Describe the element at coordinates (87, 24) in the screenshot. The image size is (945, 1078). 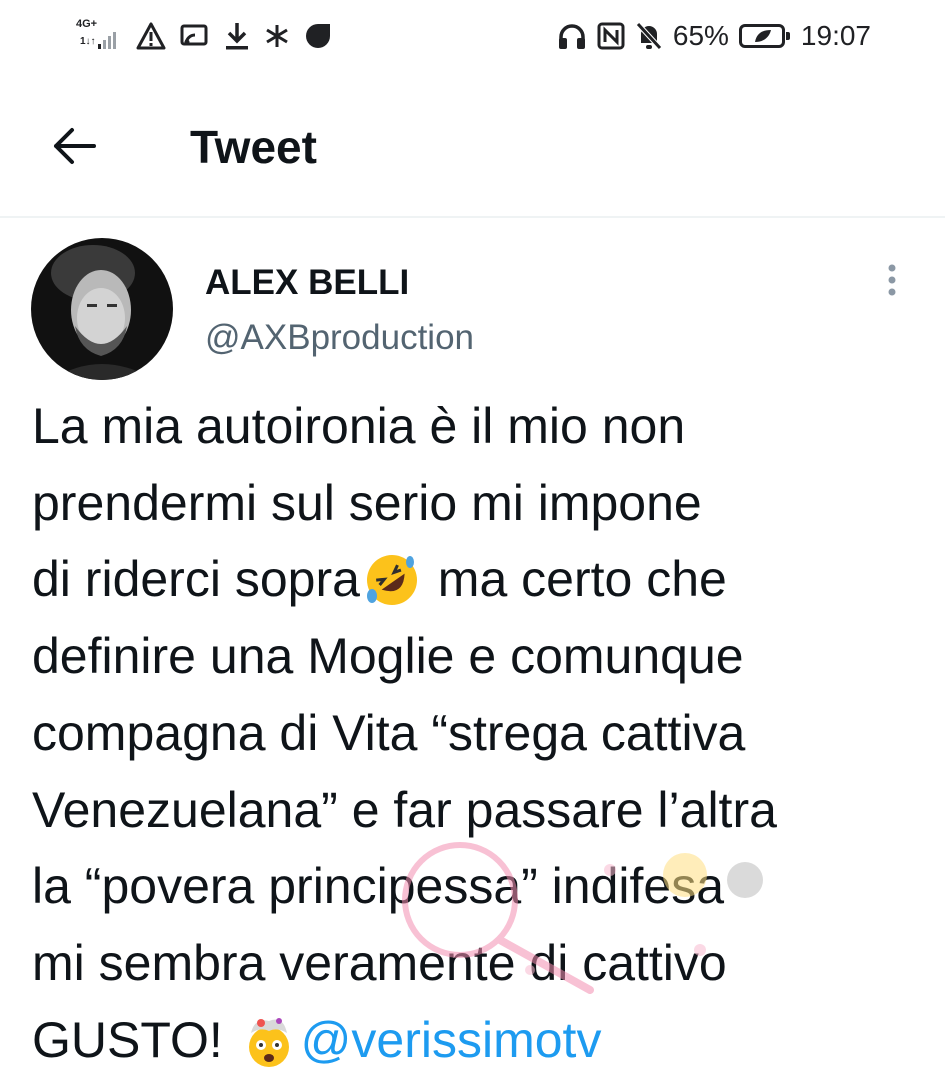
I see `network-type: 4G+` at that location.